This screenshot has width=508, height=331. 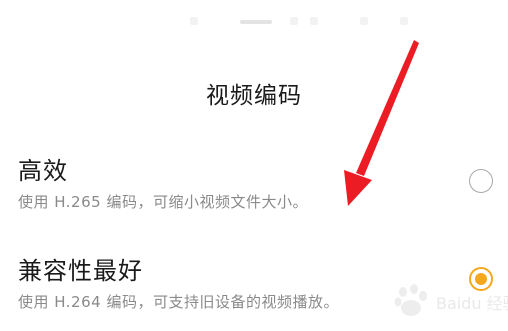 What do you see at coordinates (472, 303) in the screenshot?
I see `watermark-text: Baidu 经验` at bounding box center [472, 303].